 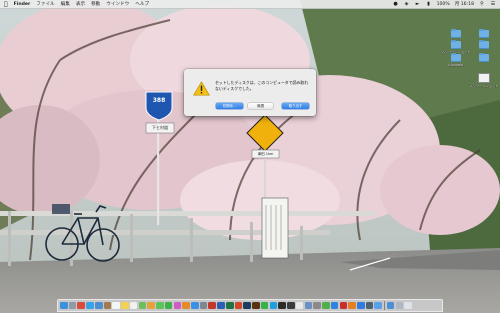 What do you see at coordinates (186, 305) in the screenshot?
I see `ibooks-icon` at bounding box center [186, 305].